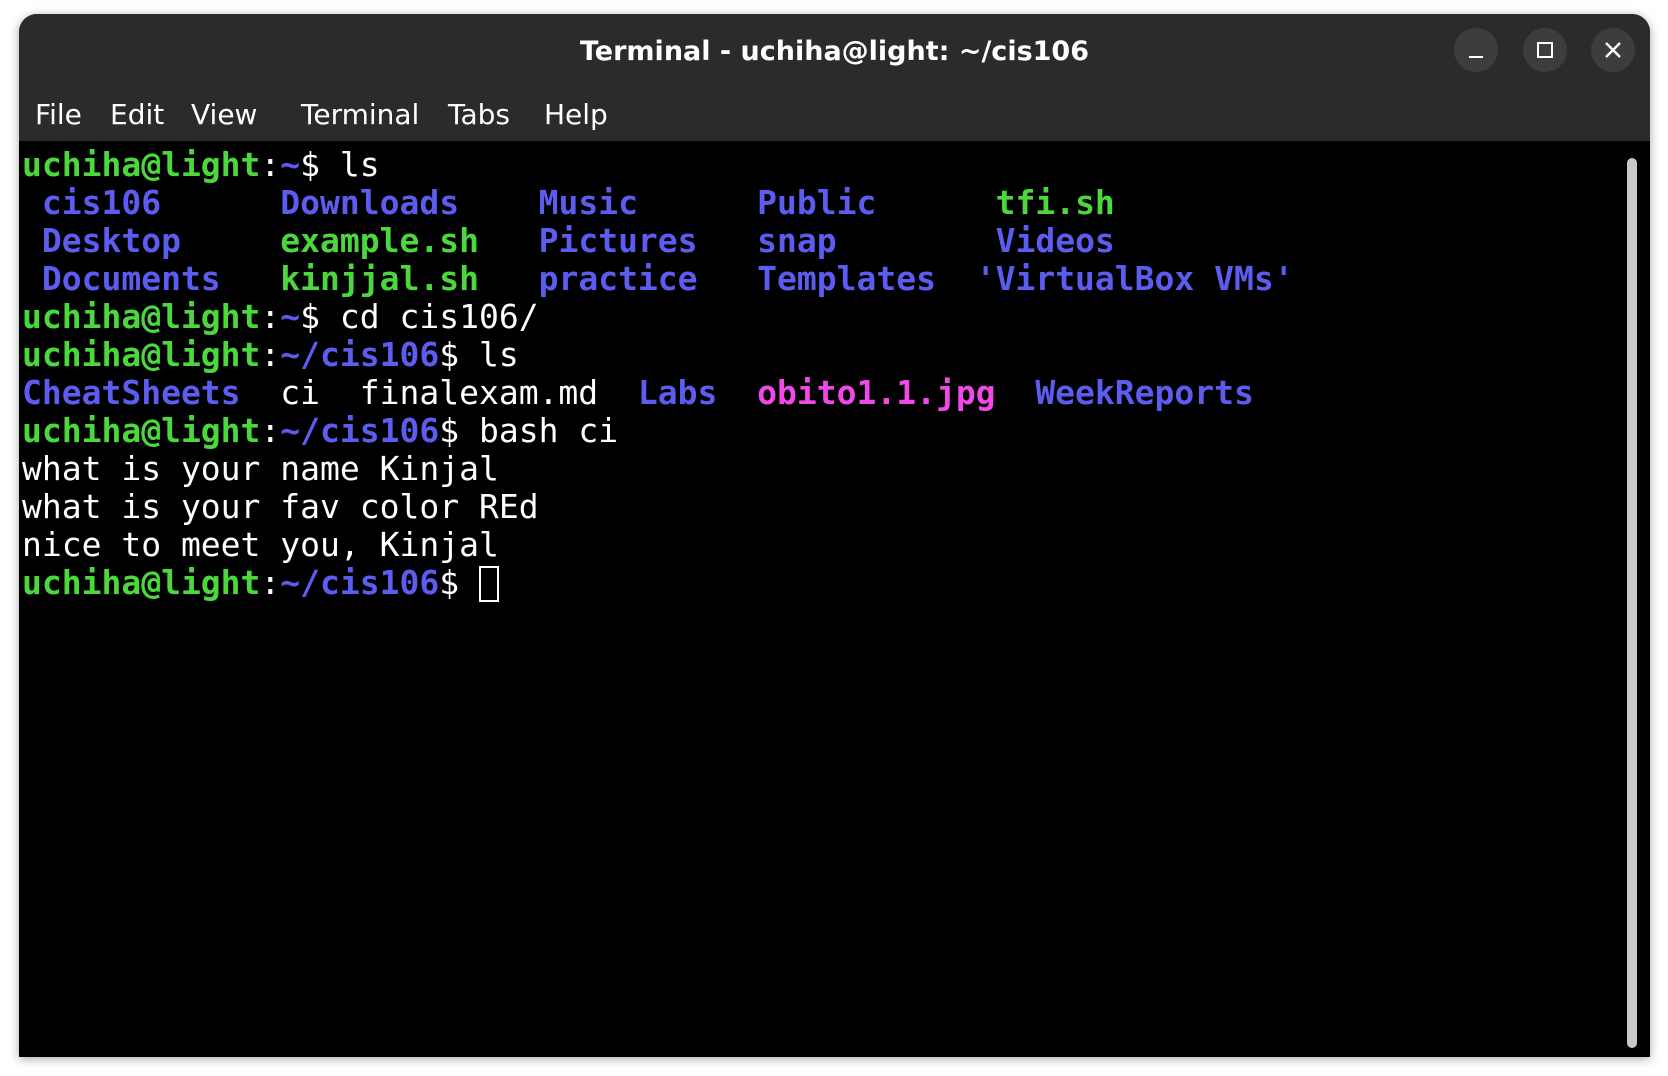 This screenshot has height=1076, width=1668. Describe the element at coordinates (489, 584) in the screenshot. I see `text-cursor` at that location.